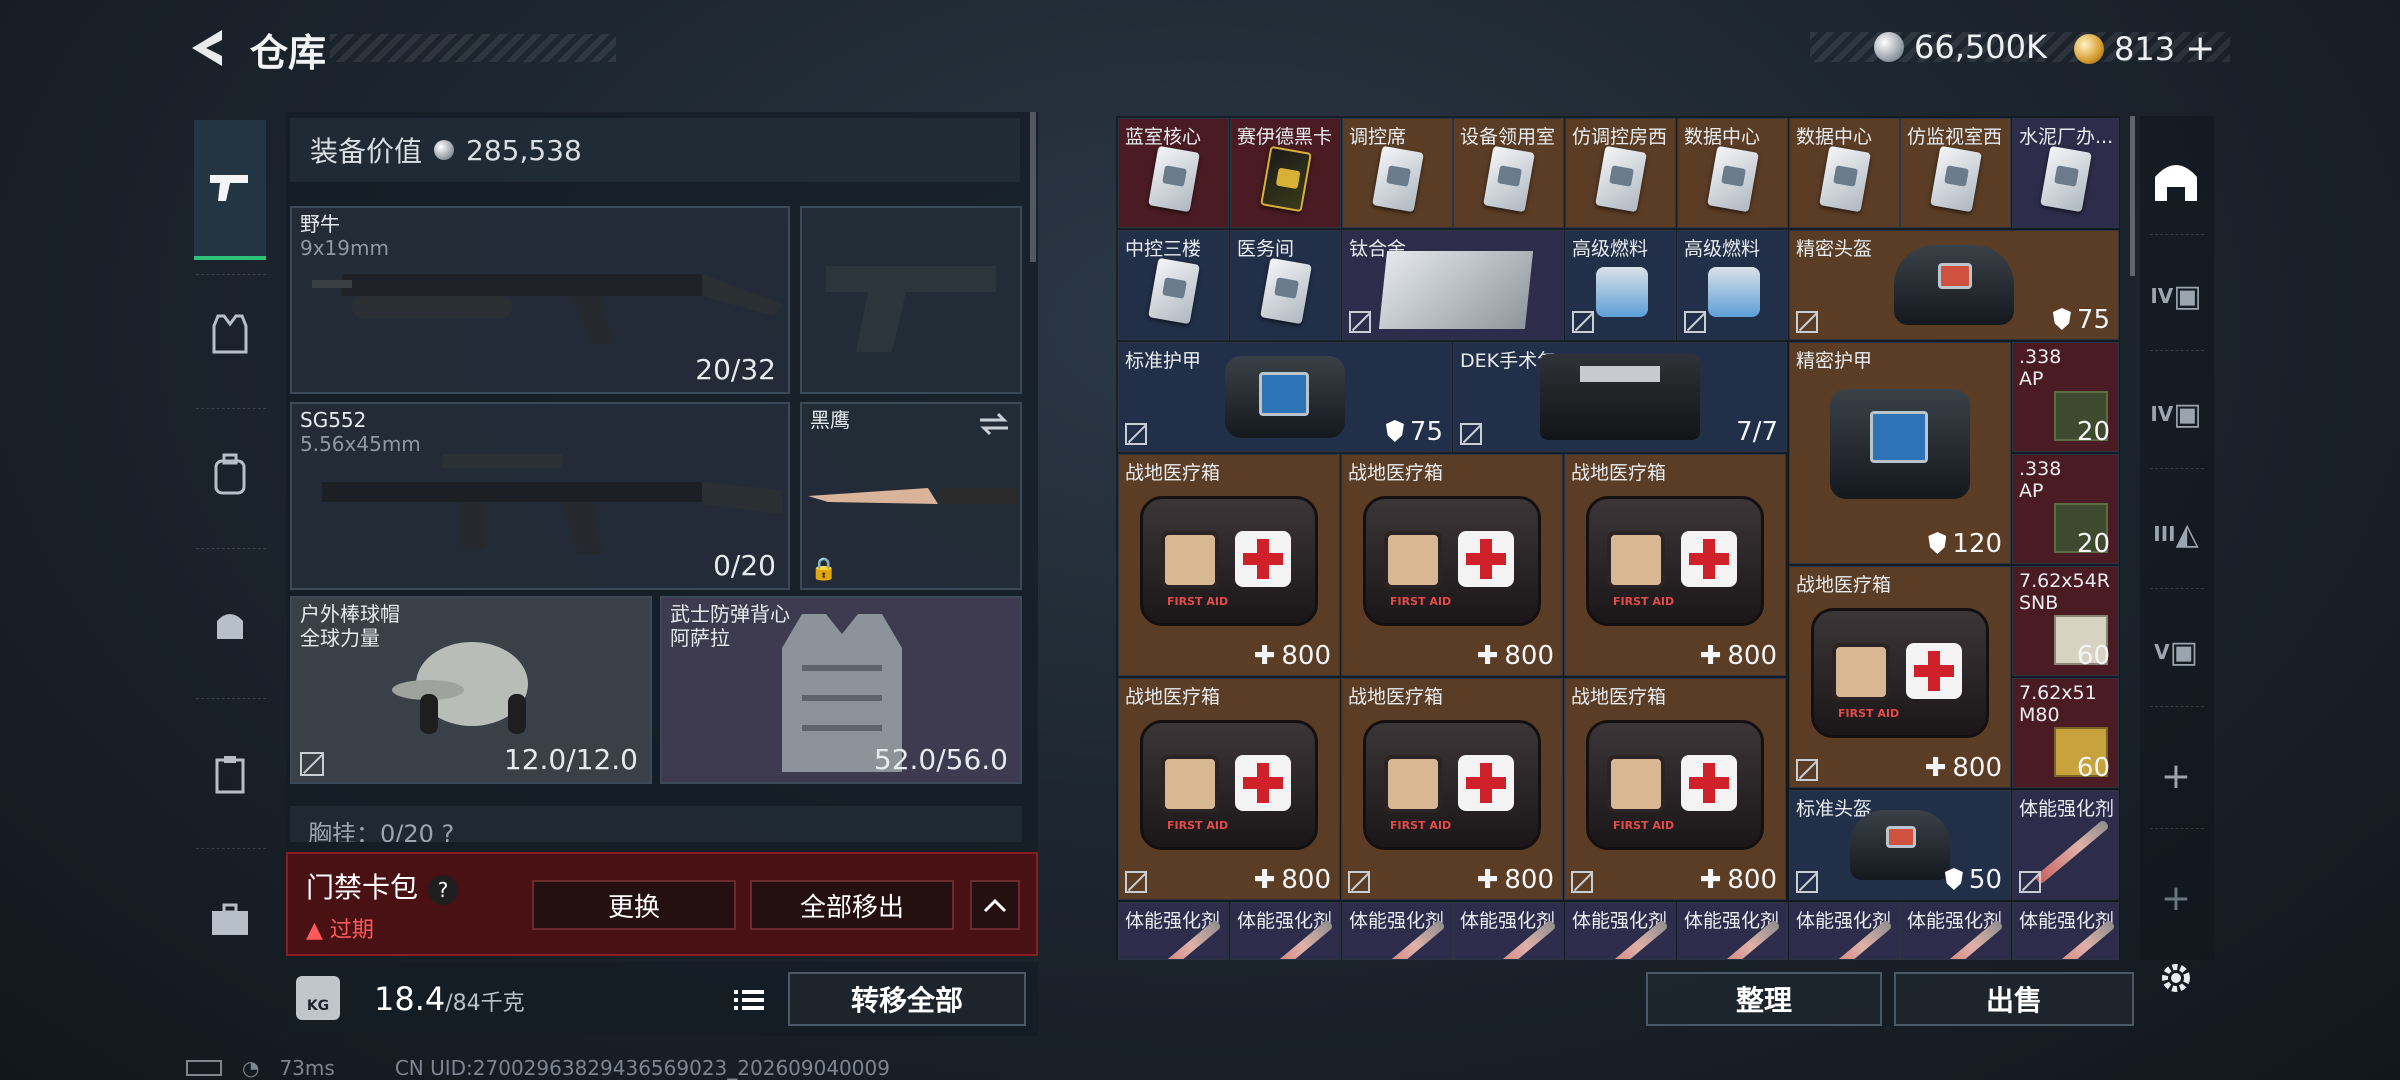  What do you see at coordinates (307, 1068) in the screenshot?
I see `ping-readout: 73ms` at bounding box center [307, 1068].